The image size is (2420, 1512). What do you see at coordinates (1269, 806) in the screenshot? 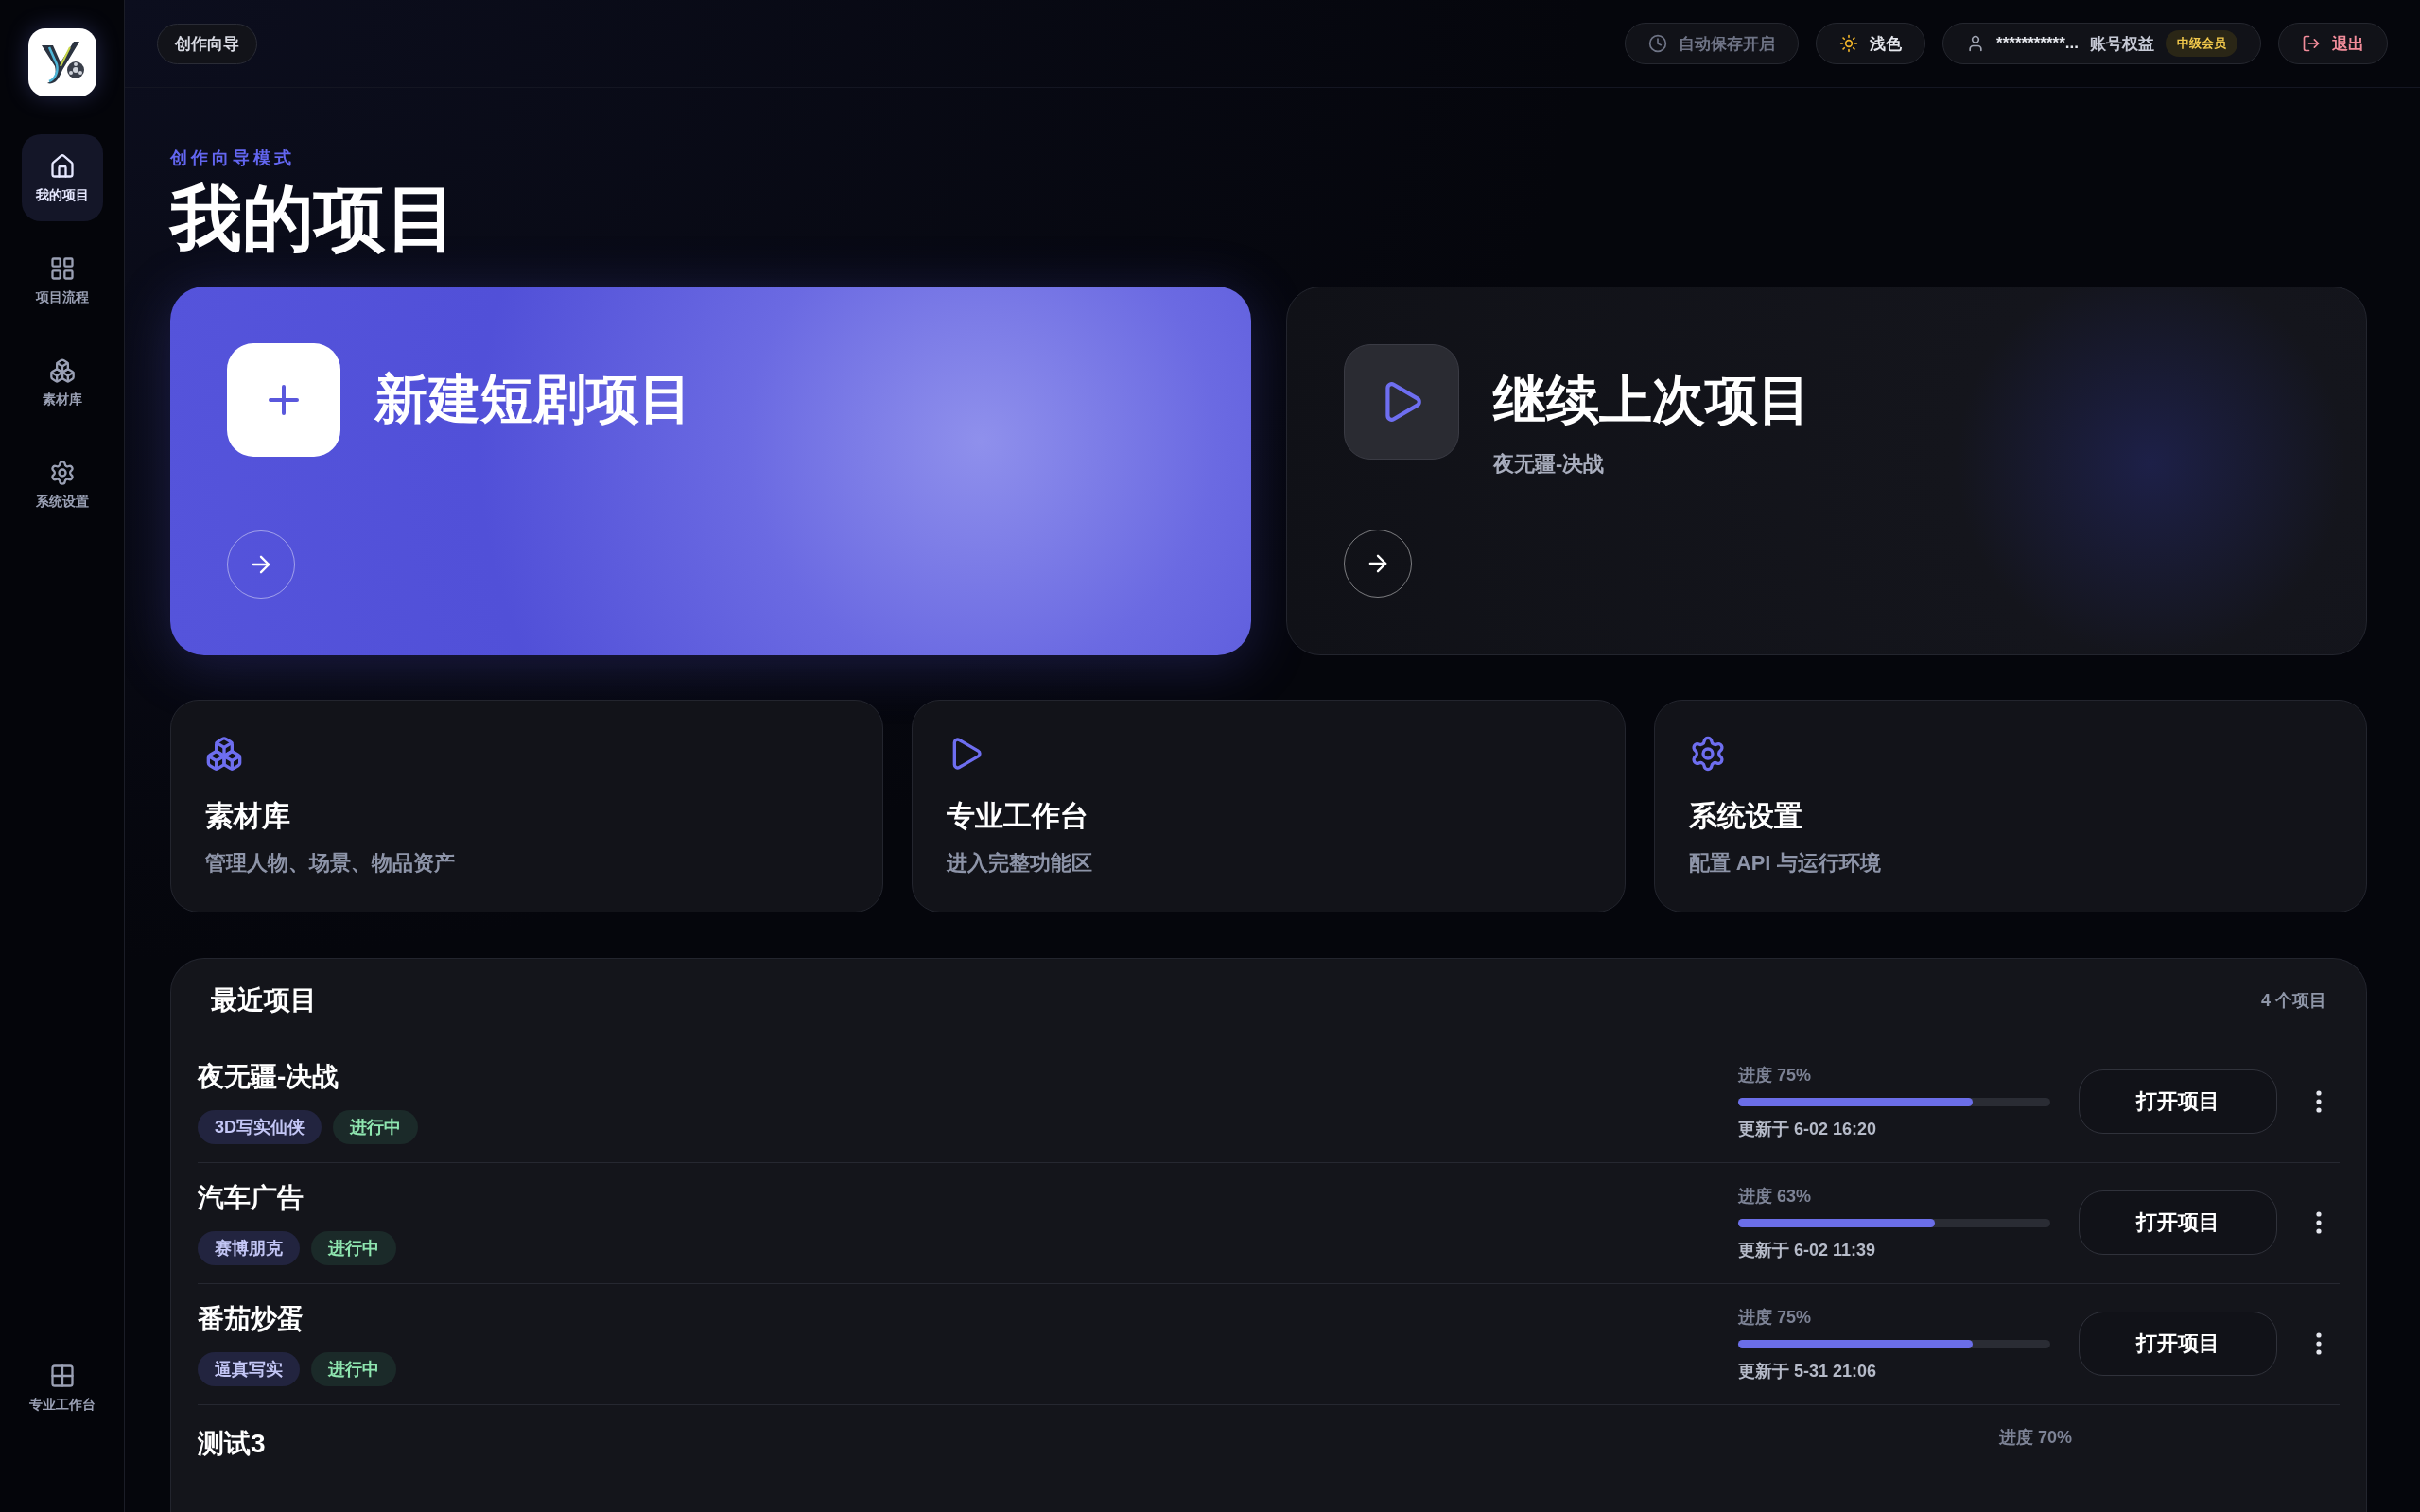
I see `feature-card: 专业工作台 进入完整功能区` at bounding box center [1269, 806].